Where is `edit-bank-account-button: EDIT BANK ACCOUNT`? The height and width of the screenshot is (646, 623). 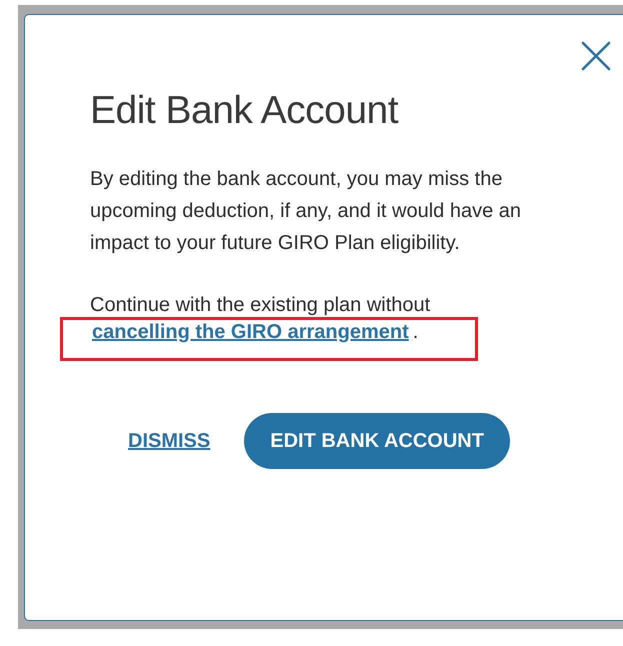 edit-bank-account-button: EDIT BANK ACCOUNT is located at coordinates (377, 441).